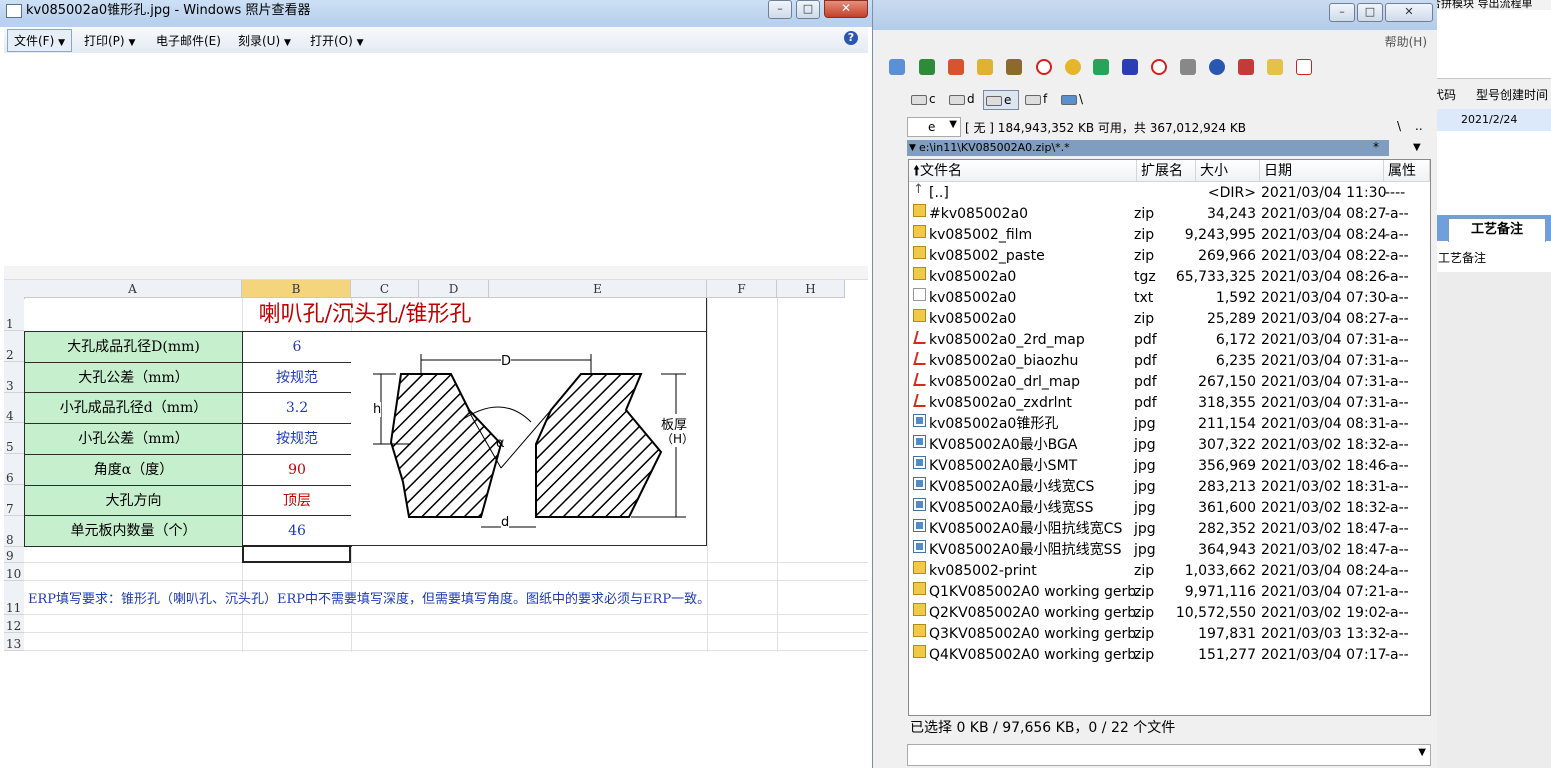 This screenshot has height=768, width=1551. Describe the element at coordinates (1227, 466) in the screenshot. I see `file-size: 356,969` at that location.